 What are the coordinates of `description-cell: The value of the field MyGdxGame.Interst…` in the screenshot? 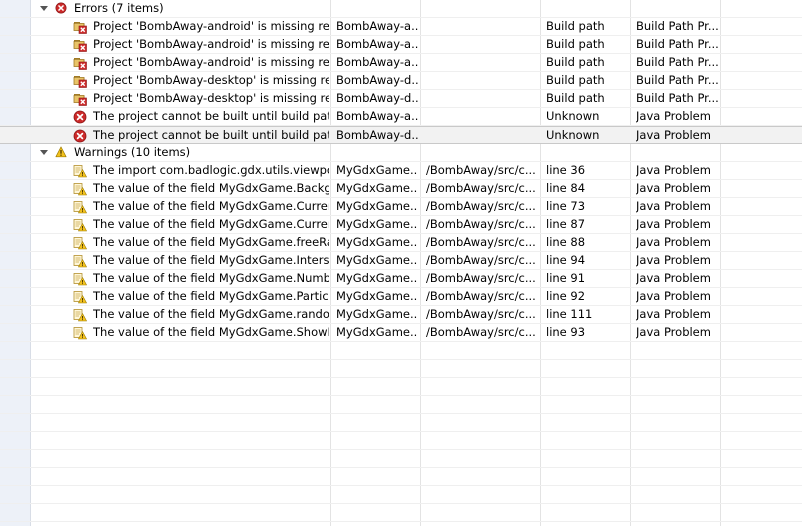 It's located at (211, 260).